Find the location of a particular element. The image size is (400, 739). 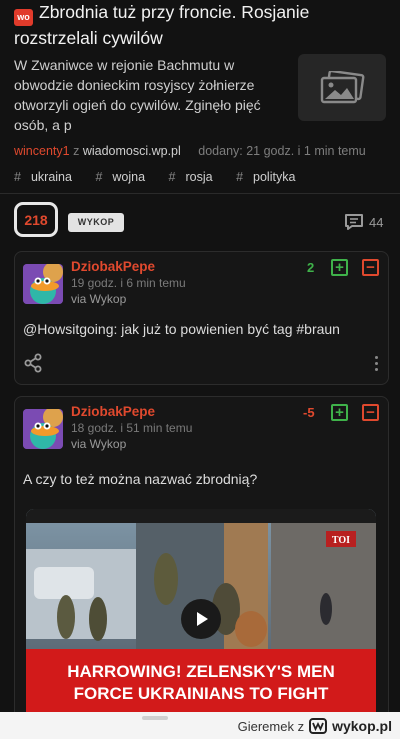

comment-time: 19 godz. i 6 min temu is located at coordinates (128, 283).